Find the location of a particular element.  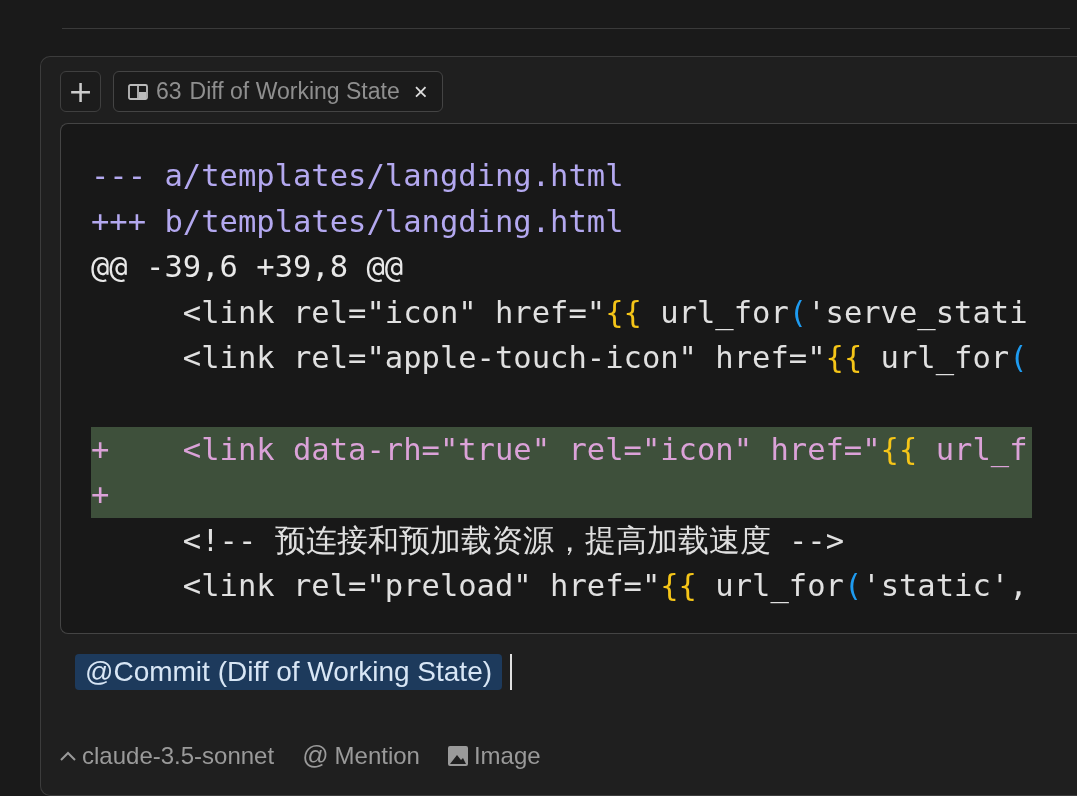

code-text: <link rel="icon" href=" is located at coordinates (393, 312).